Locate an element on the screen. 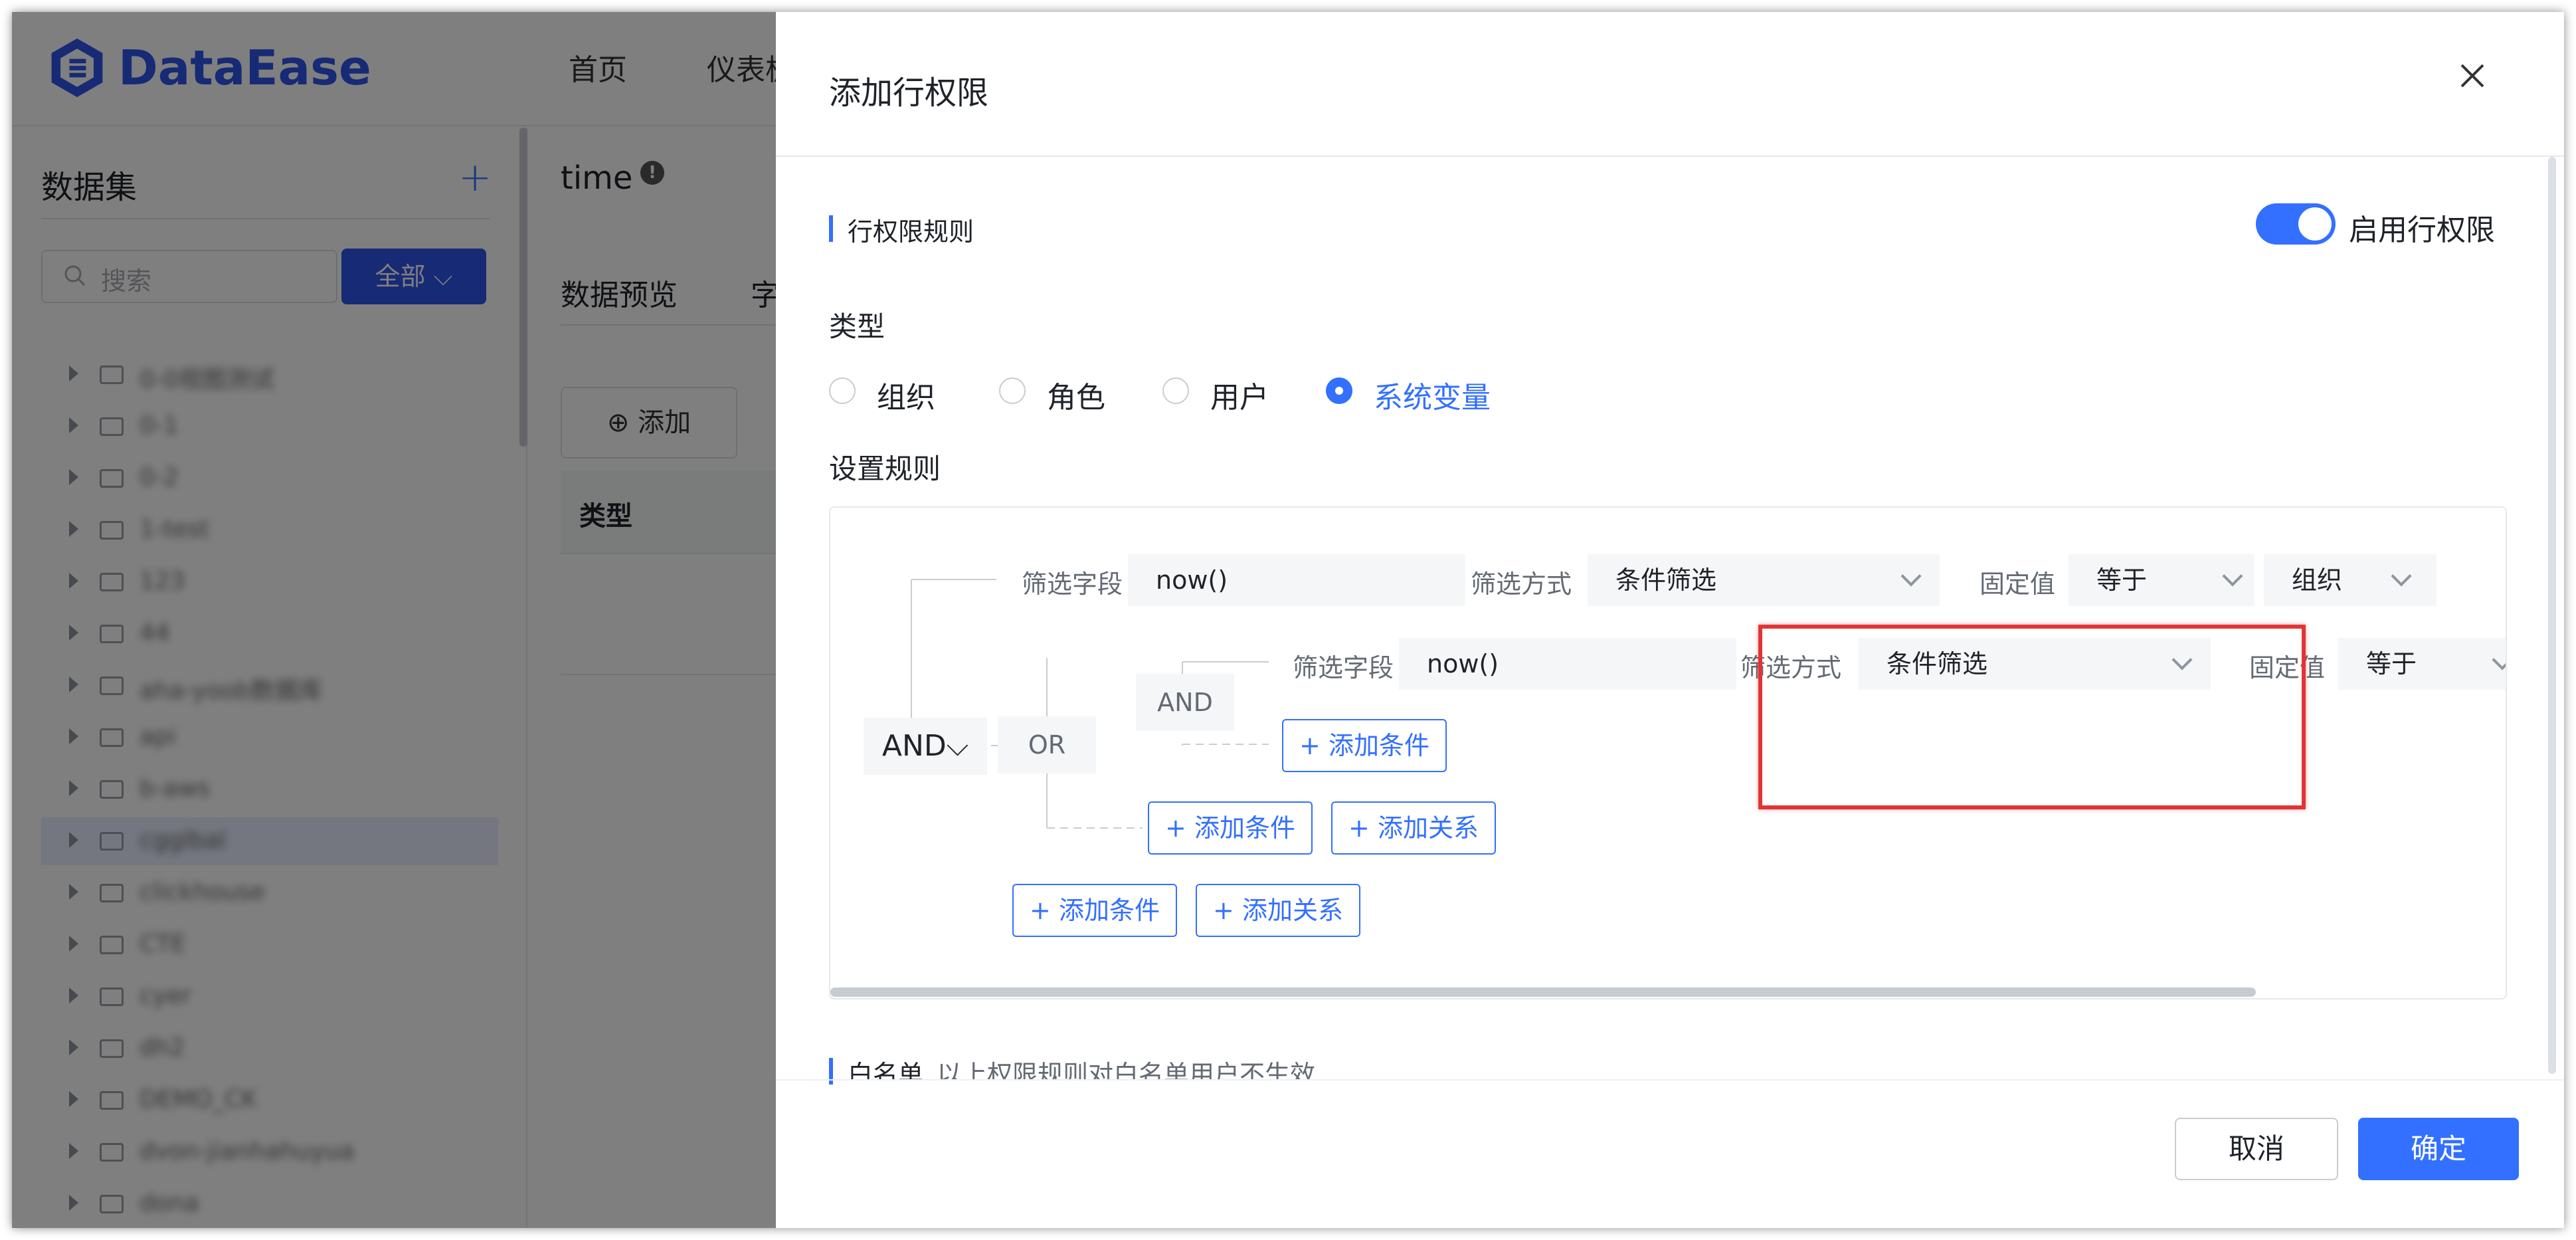 The width and height of the screenshot is (2576, 1240). highlight-annotation is located at coordinates (2032, 717).